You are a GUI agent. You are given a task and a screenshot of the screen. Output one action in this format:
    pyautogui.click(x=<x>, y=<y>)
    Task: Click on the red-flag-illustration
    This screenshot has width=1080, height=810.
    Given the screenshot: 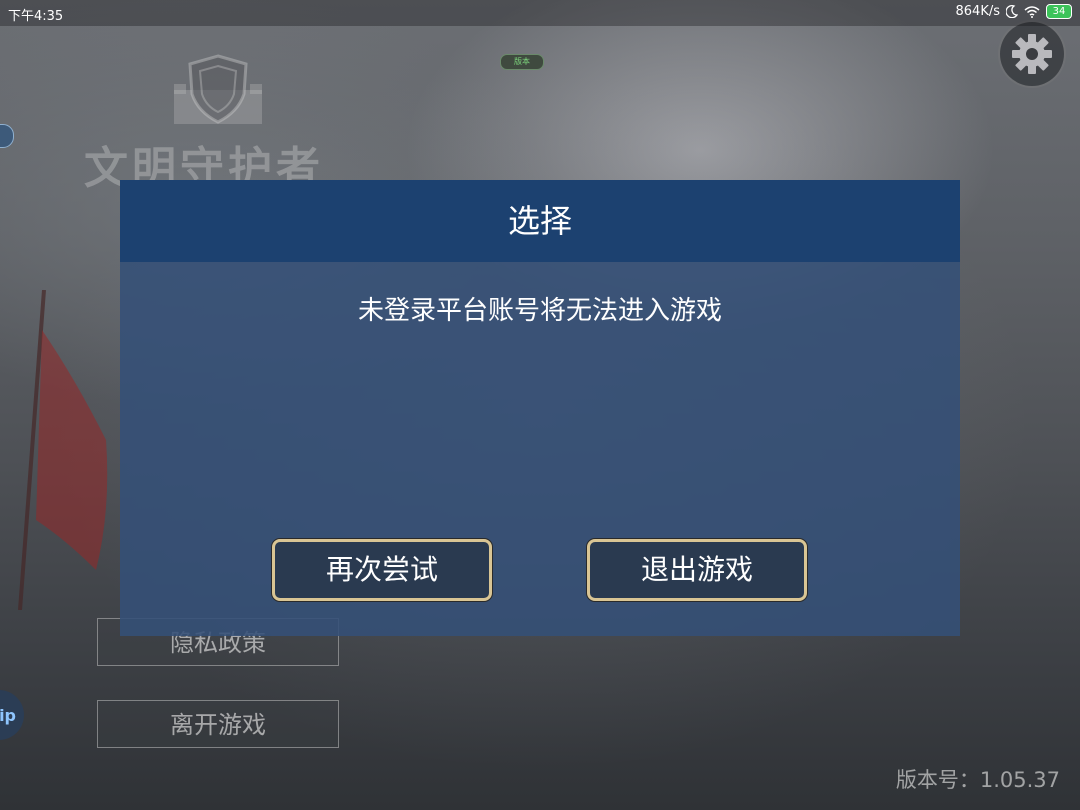 What is the action you would take?
    pyautogui.click(x=63, y=450)
    